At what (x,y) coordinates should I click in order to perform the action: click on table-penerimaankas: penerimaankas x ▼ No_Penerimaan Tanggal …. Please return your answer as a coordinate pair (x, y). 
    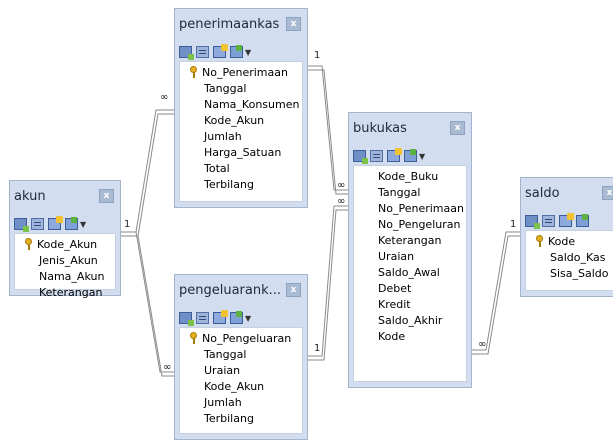
    Looking at the image, I should click on (241, 108).